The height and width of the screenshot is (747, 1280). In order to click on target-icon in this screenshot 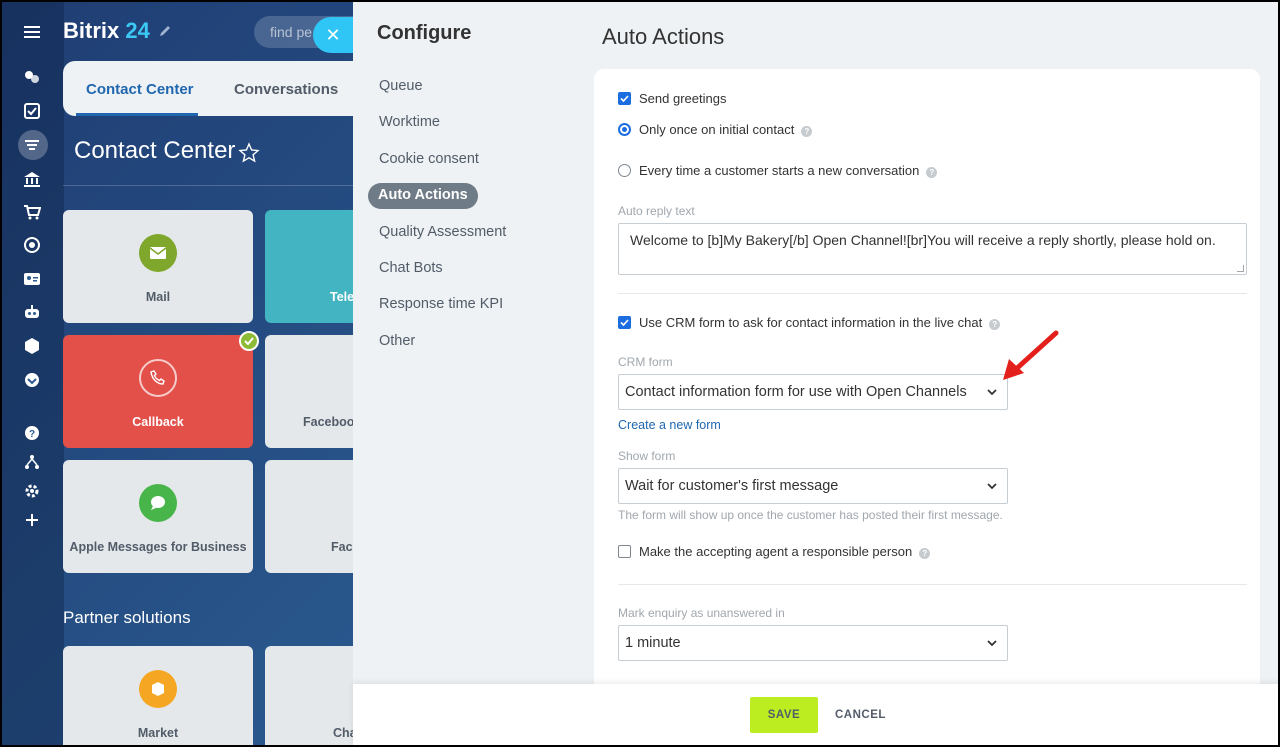, I will do `click(32, 245)`.